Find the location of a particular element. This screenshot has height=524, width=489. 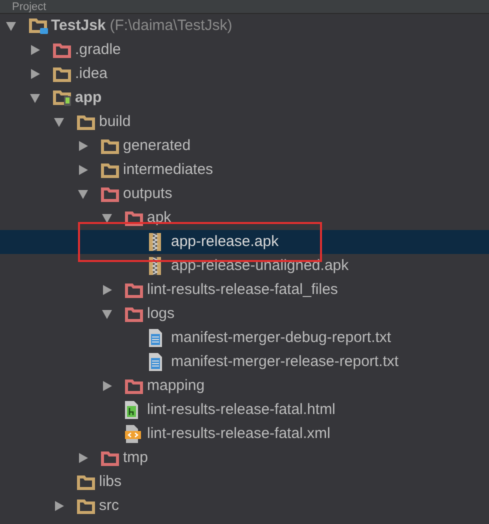

archive-file-icon is located at coordinates (155, 242).